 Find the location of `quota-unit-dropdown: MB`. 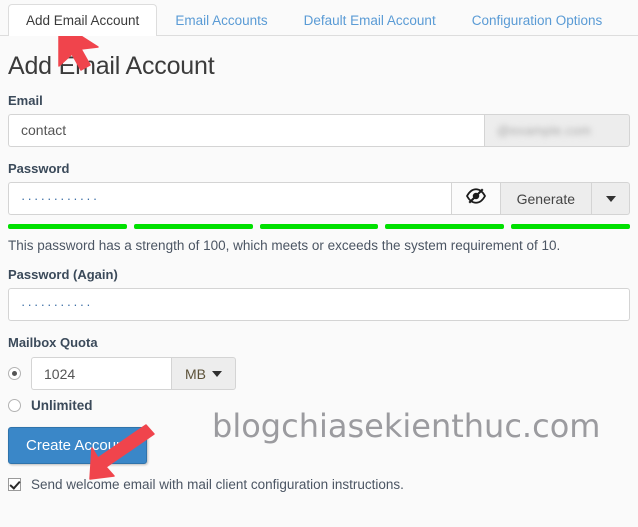

quota-unit-dropdown: MB is located at coordinates (203, 373).